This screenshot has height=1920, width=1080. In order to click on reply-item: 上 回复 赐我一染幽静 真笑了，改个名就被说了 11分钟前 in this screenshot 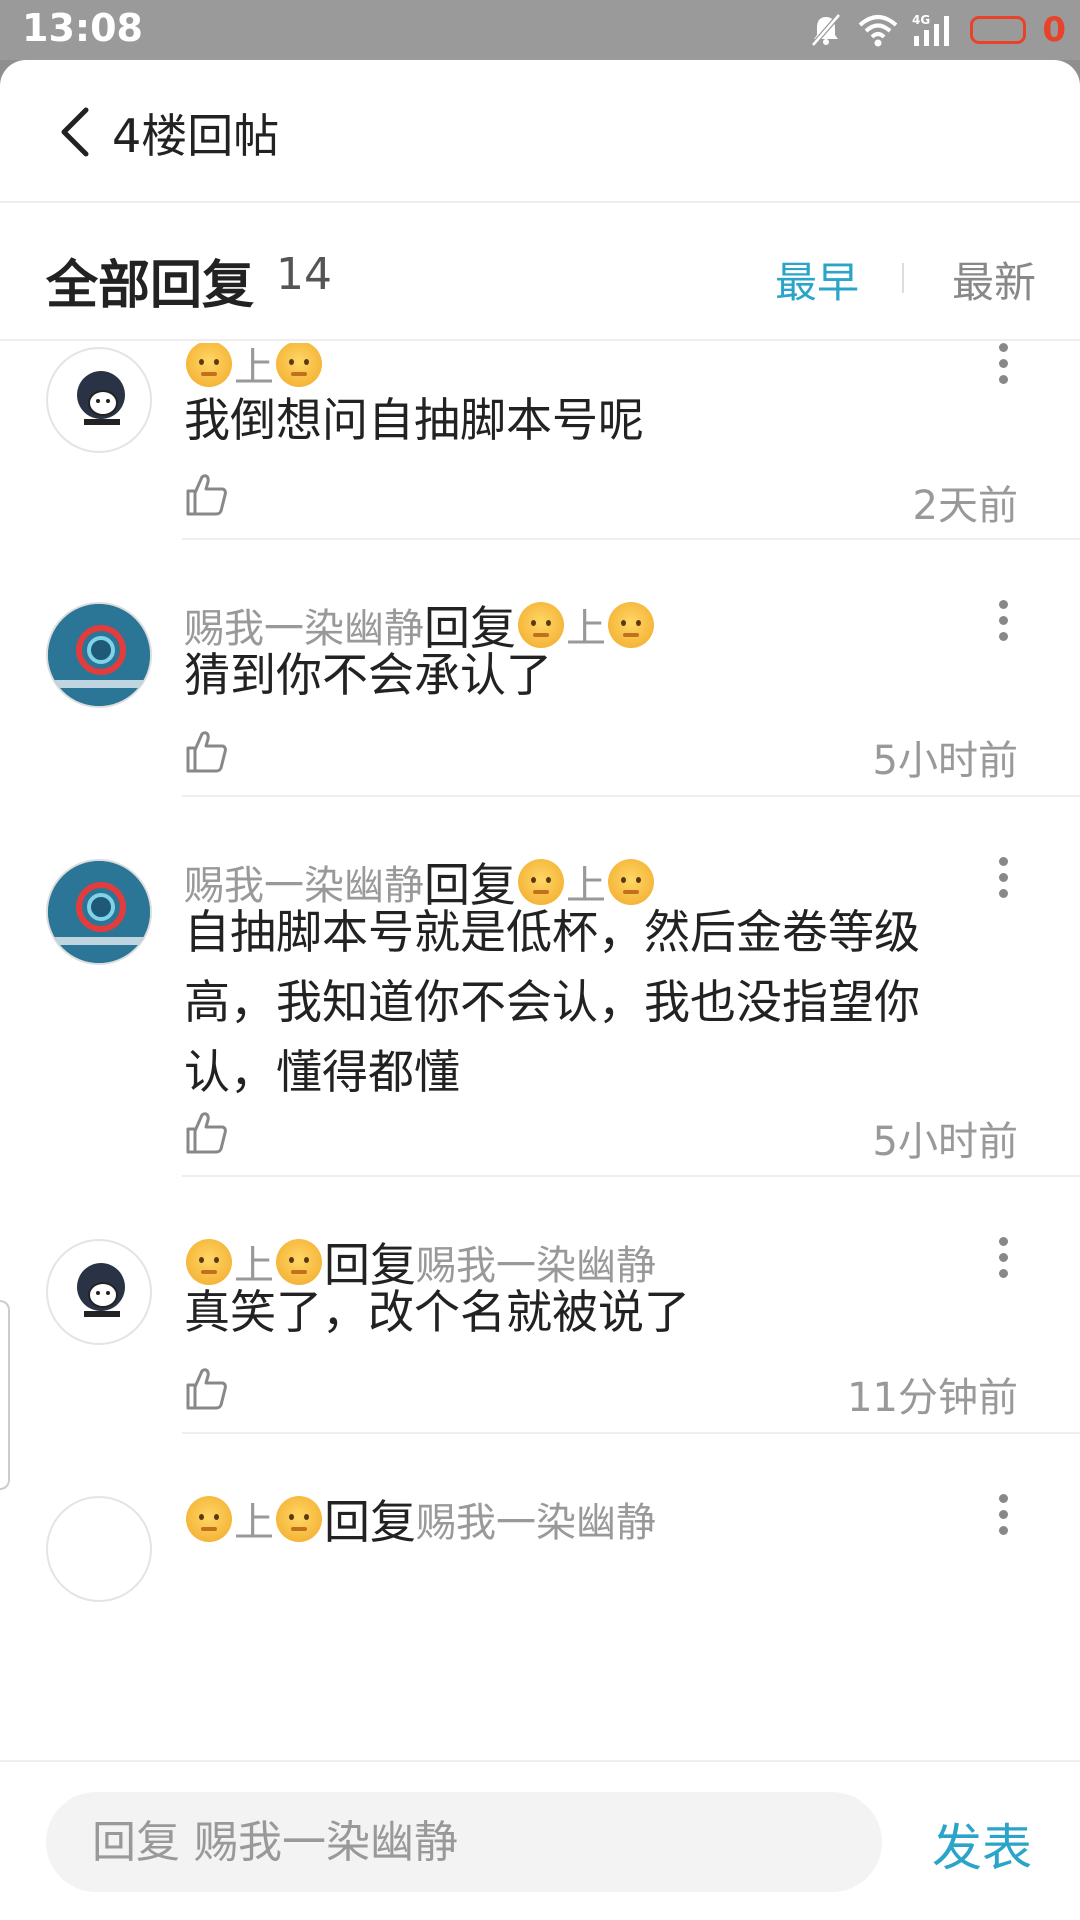, I will do `click(540, 1305)`.